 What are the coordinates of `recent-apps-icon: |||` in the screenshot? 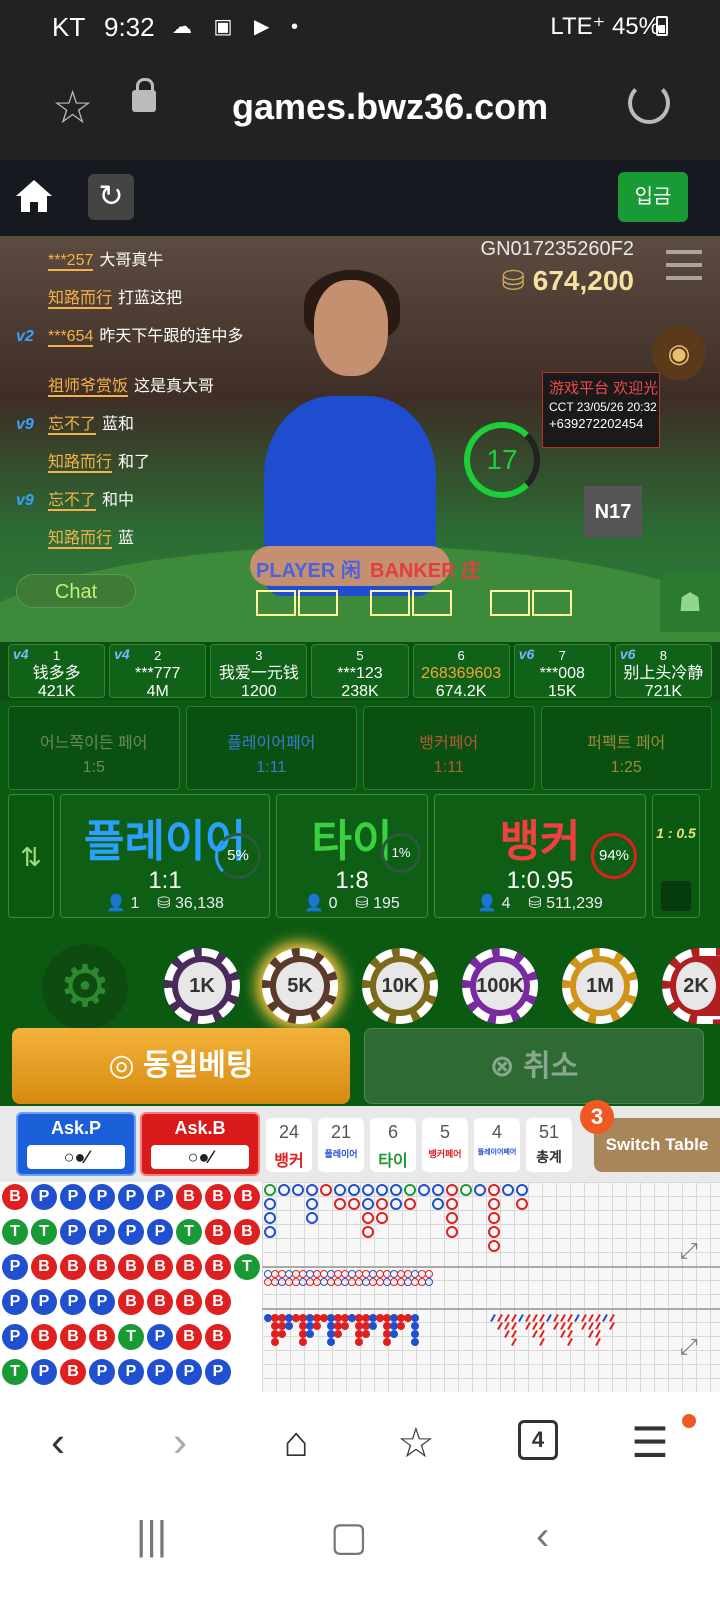 It's located at (151, 1536).